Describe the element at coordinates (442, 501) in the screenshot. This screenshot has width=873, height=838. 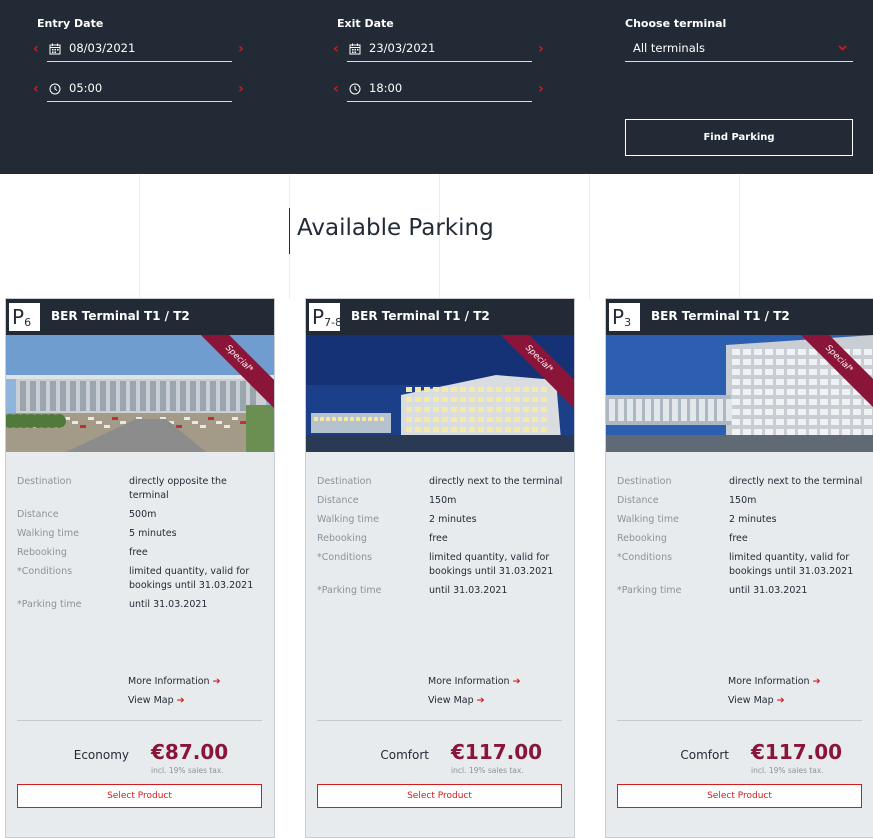
I see `detail-row-distance: Distance 150m` at that location.